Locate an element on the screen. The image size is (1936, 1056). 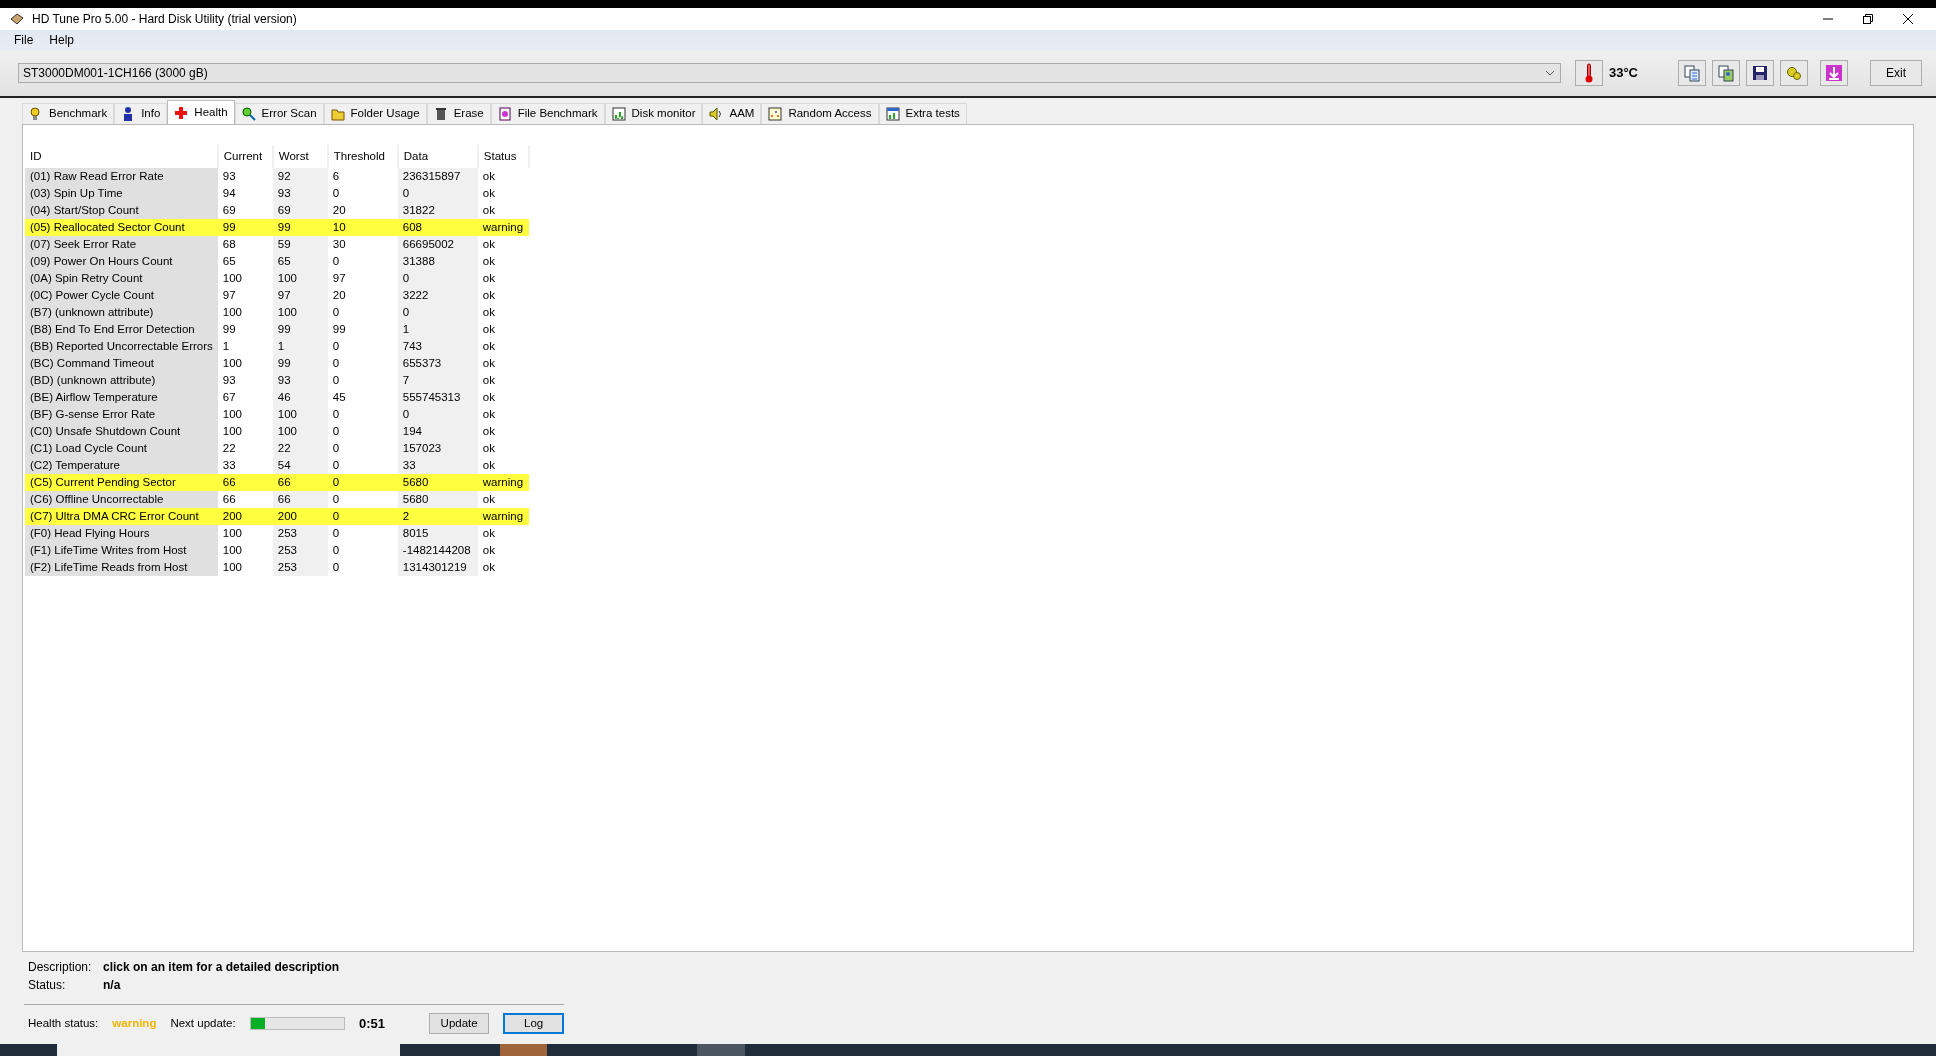
table-cell: 555745313 is located at coordinates (437, 397).